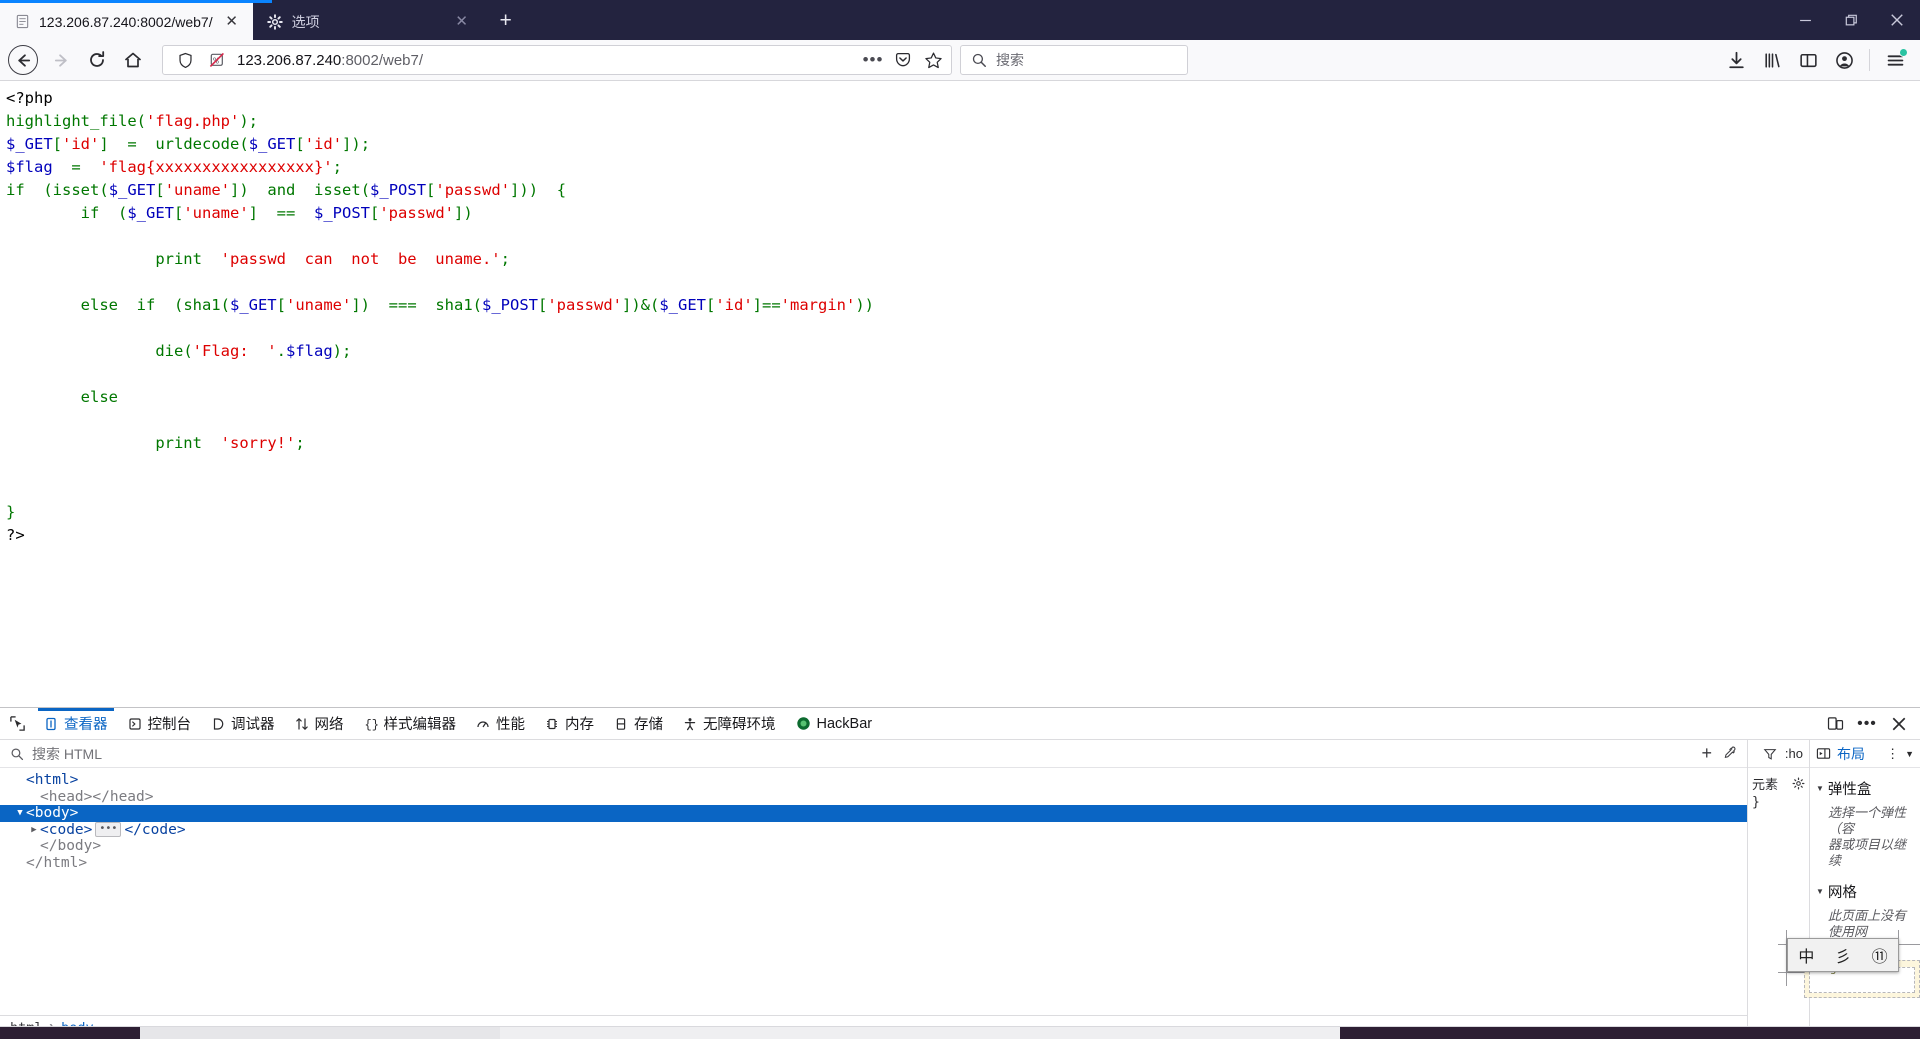 This screenshot has height=1039, width=1920. Describe the element at coordinates (1770, 754) in the screenshot. I see `filter-icon` at that location.